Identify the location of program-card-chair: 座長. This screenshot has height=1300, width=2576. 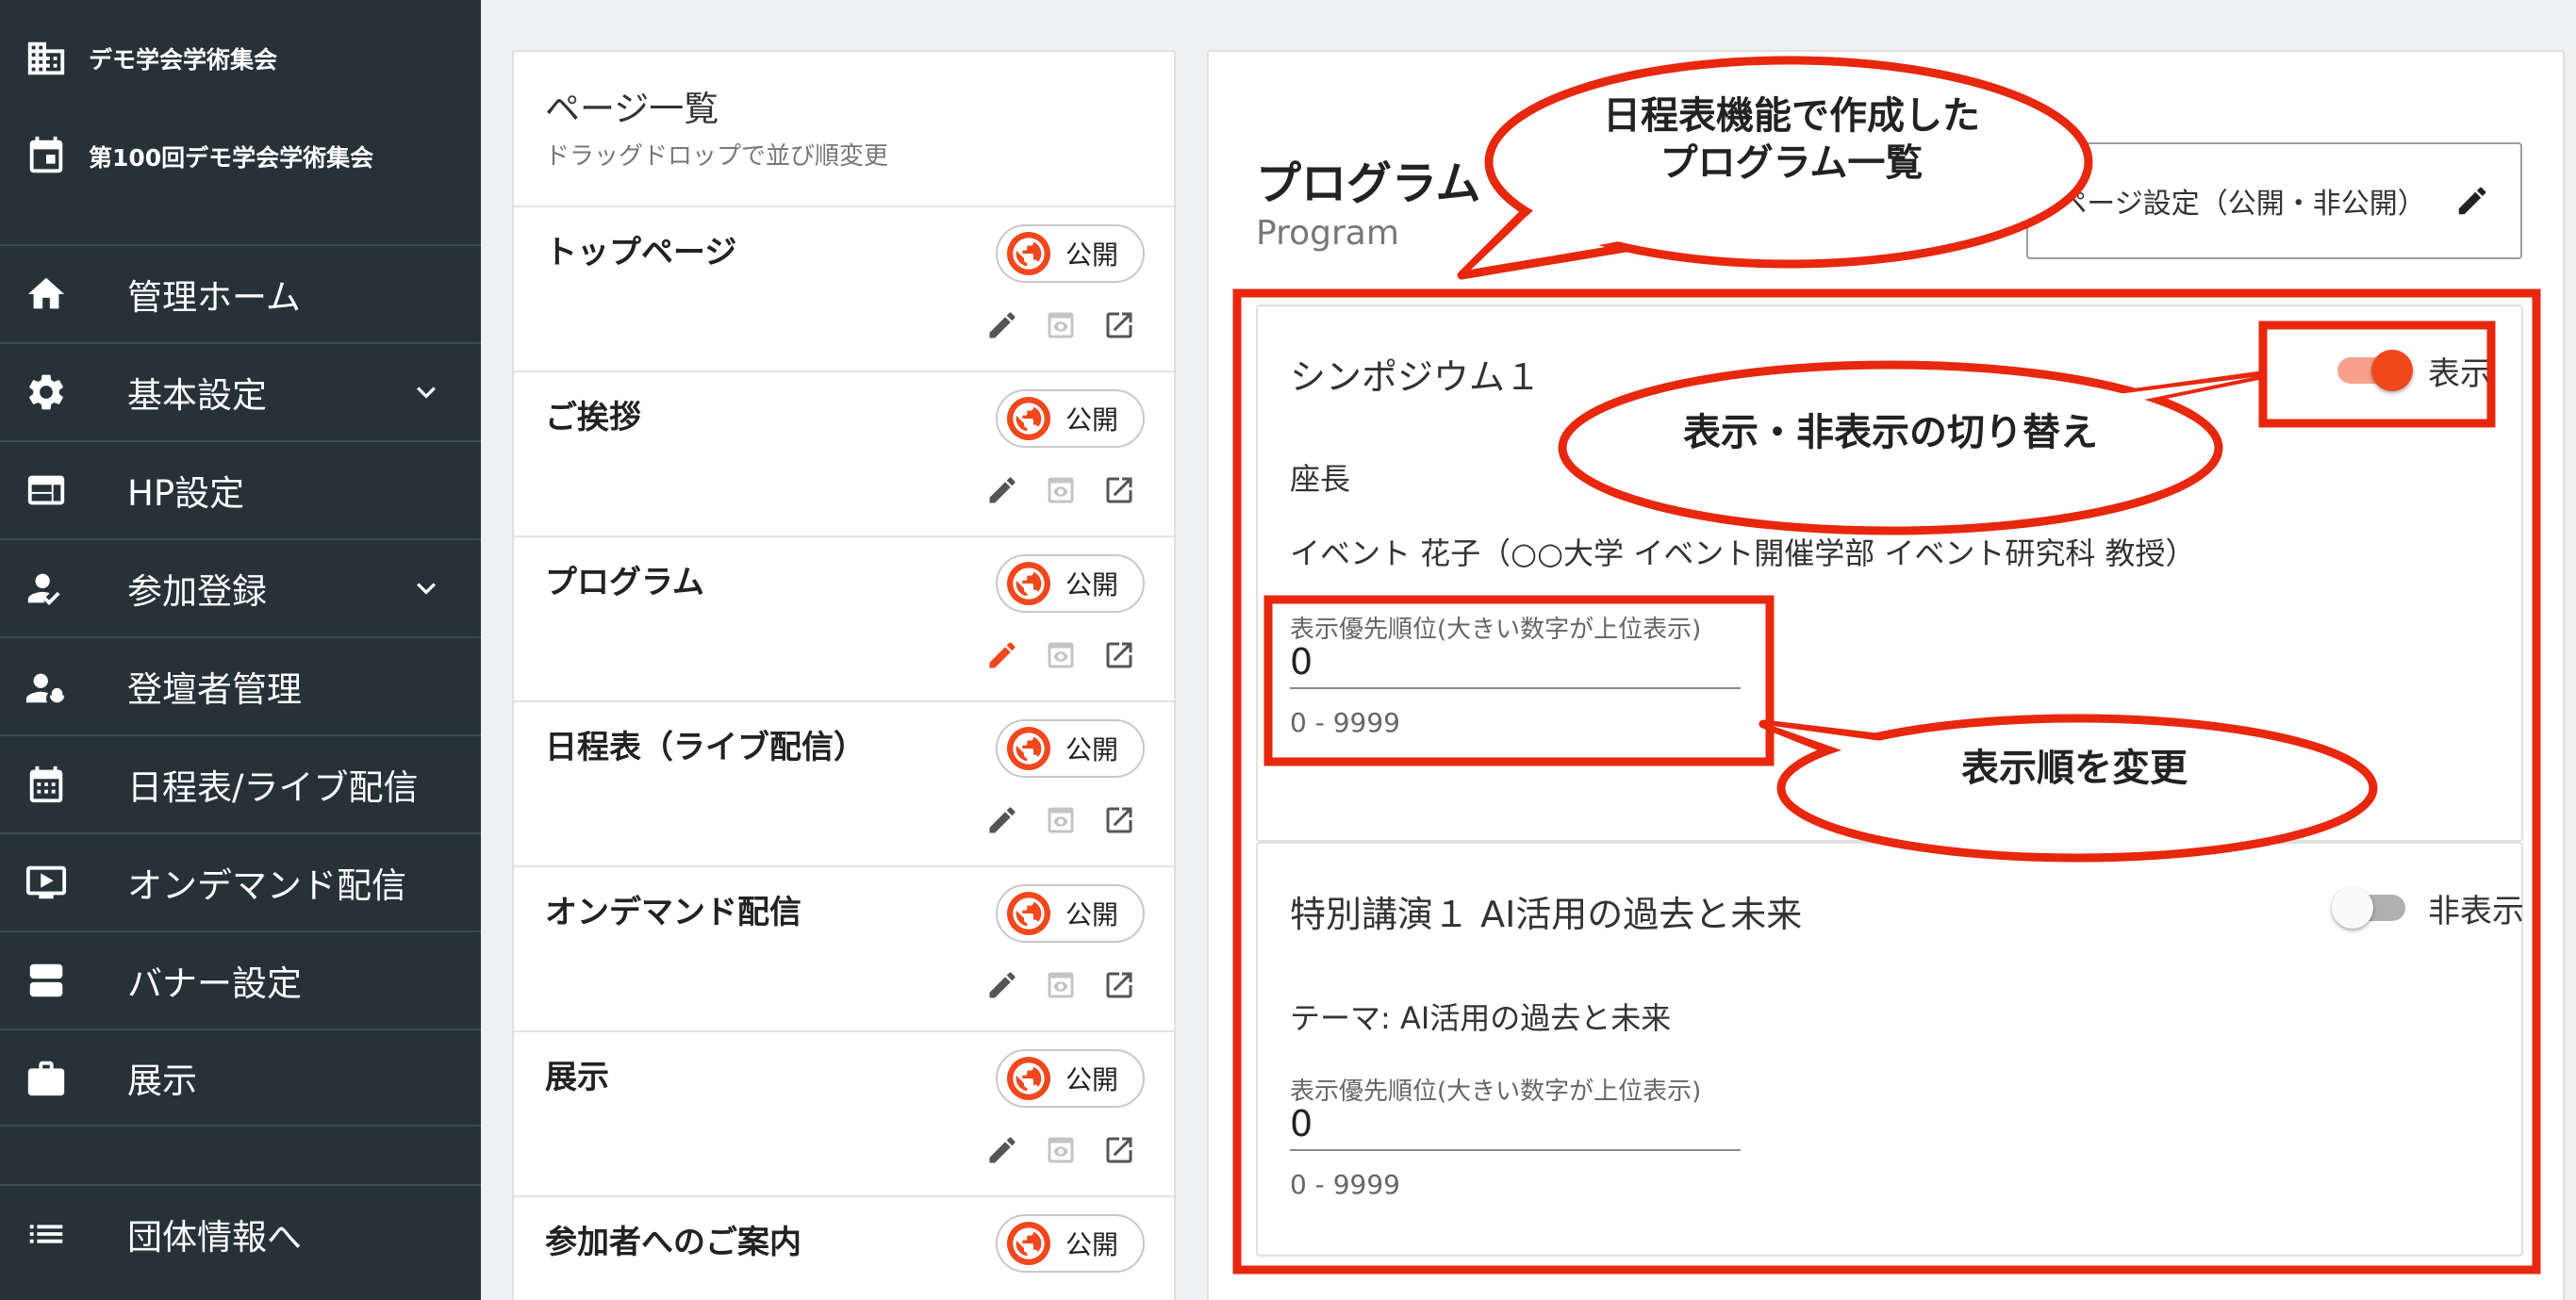
(1320, 479).